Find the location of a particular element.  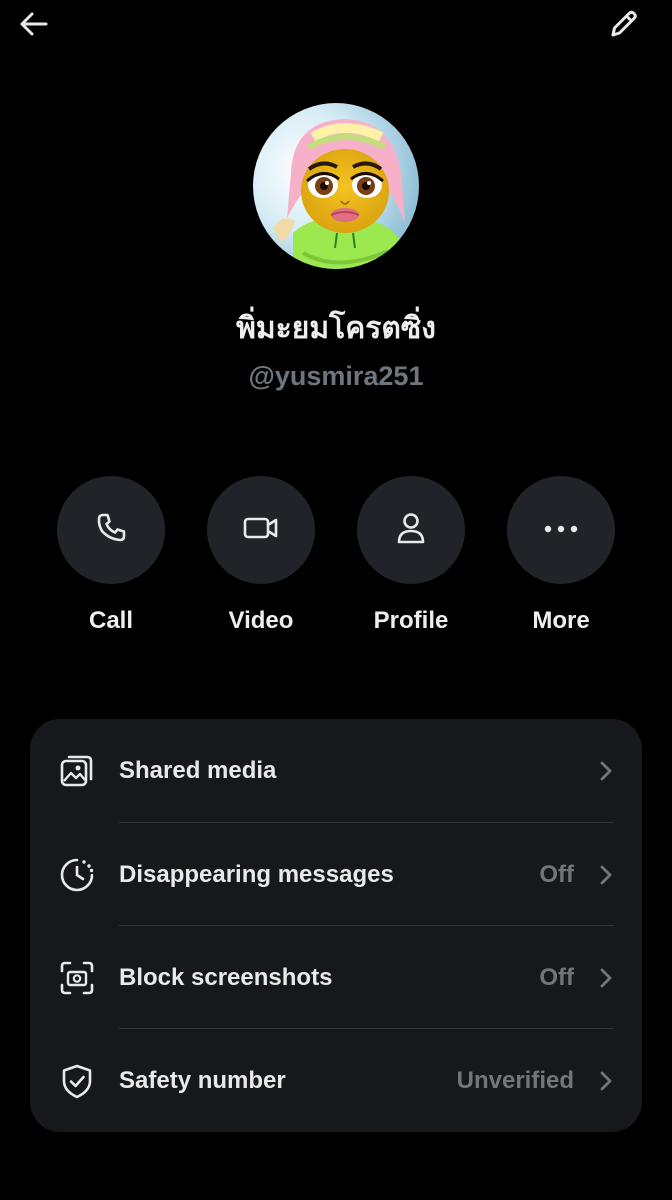

phone-icon is located at coordinates (111, 530).